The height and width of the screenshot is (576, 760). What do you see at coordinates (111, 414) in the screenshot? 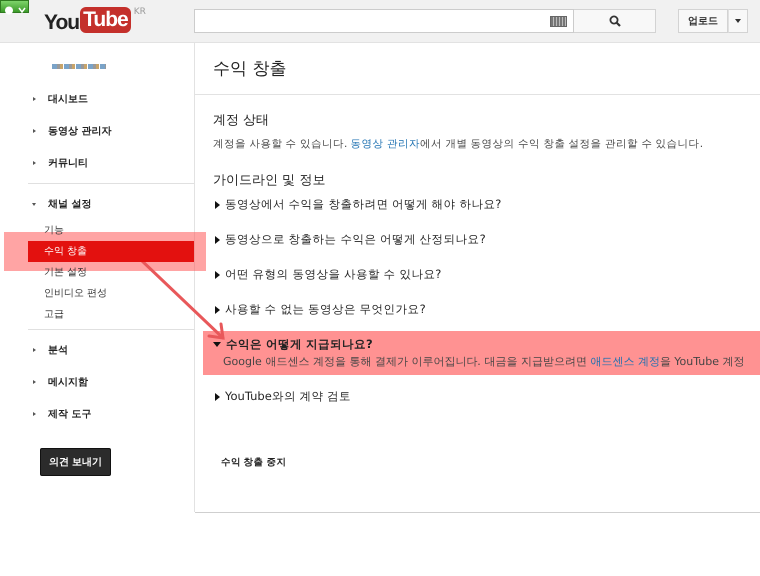
I see `sidebar-item: 제작 도구` at bounding box center [111, 414].